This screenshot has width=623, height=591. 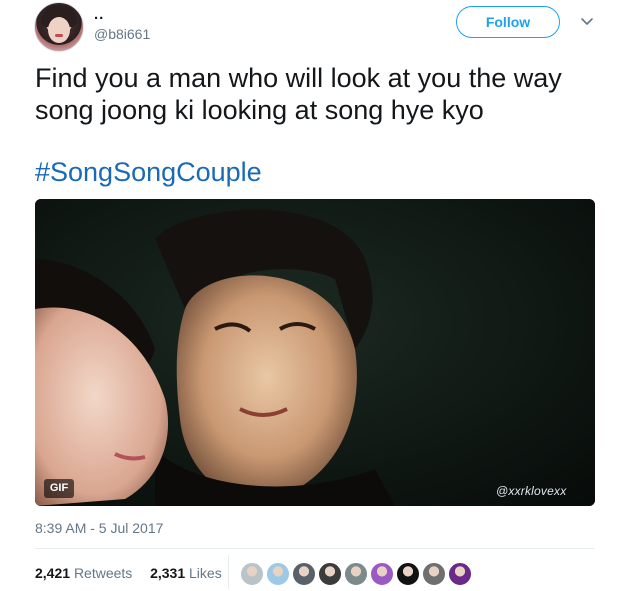 What do you see at coordinates (122, 34) in the screenshot?
I see `screen-name: @b8i661` at bounding box center [122, 34].